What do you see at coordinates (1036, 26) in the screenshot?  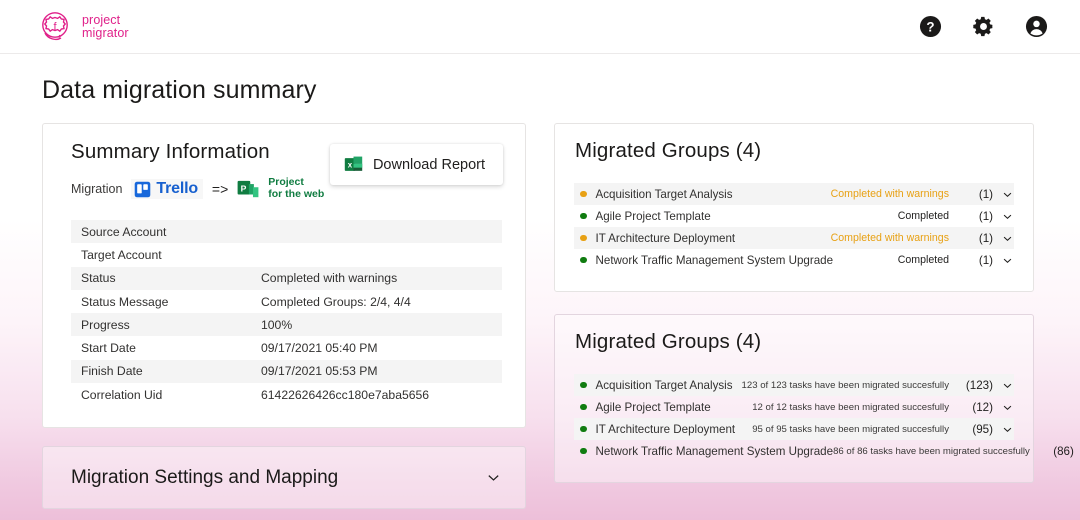 I see `account-icon` at bounding box center [1036, 26].